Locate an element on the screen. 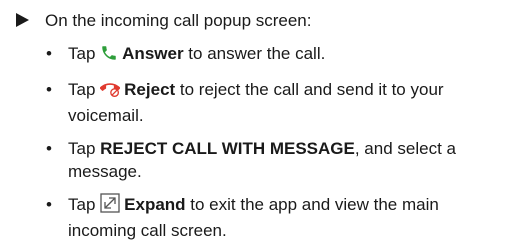  list-item-answer: • Tap Answer to answer the call. is located at coordinates (276, 55).